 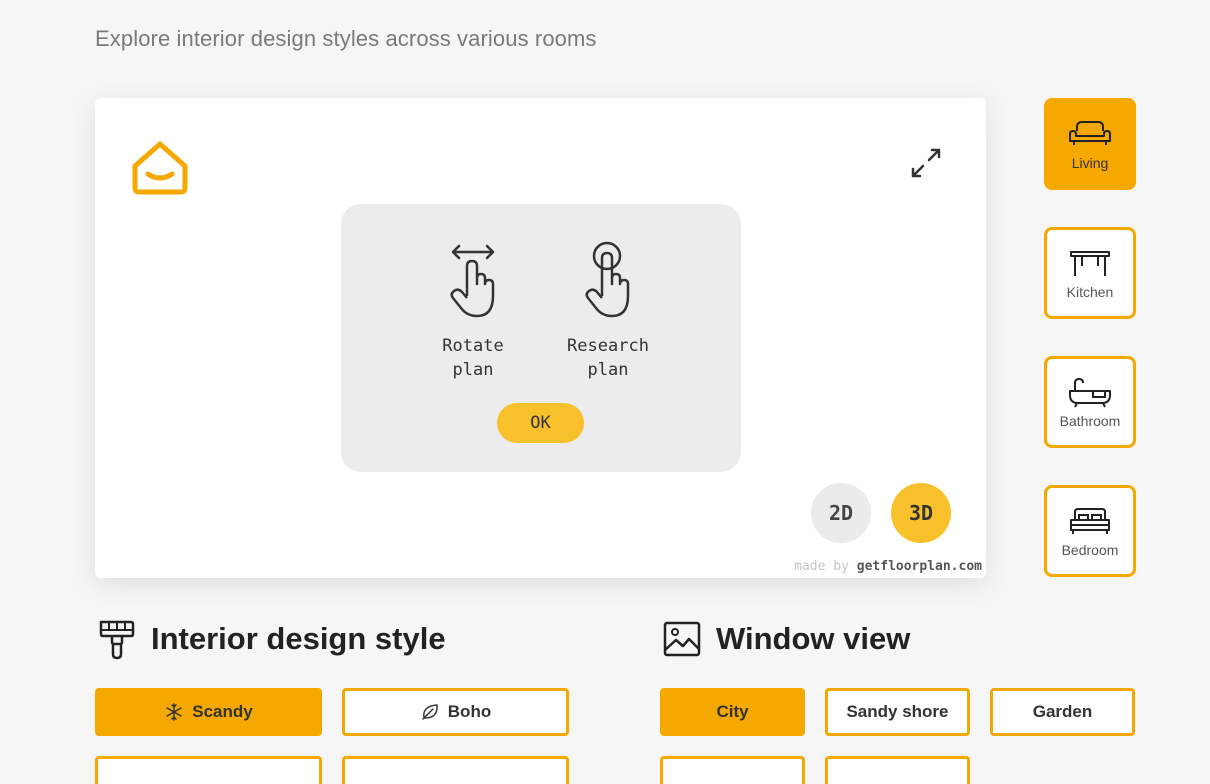 I want to click on window-city-button: City, so click(x=732, y=712).